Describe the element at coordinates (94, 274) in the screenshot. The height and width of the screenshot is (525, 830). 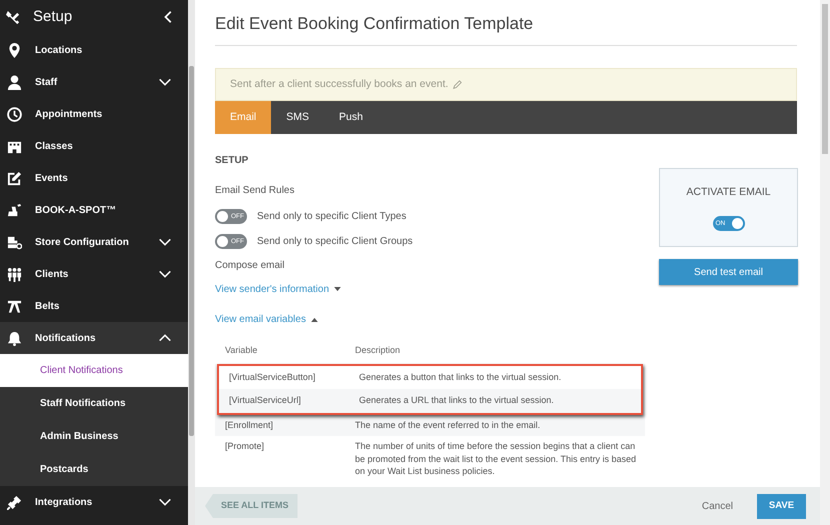
I see `sidebar-item: Clients` at that location.